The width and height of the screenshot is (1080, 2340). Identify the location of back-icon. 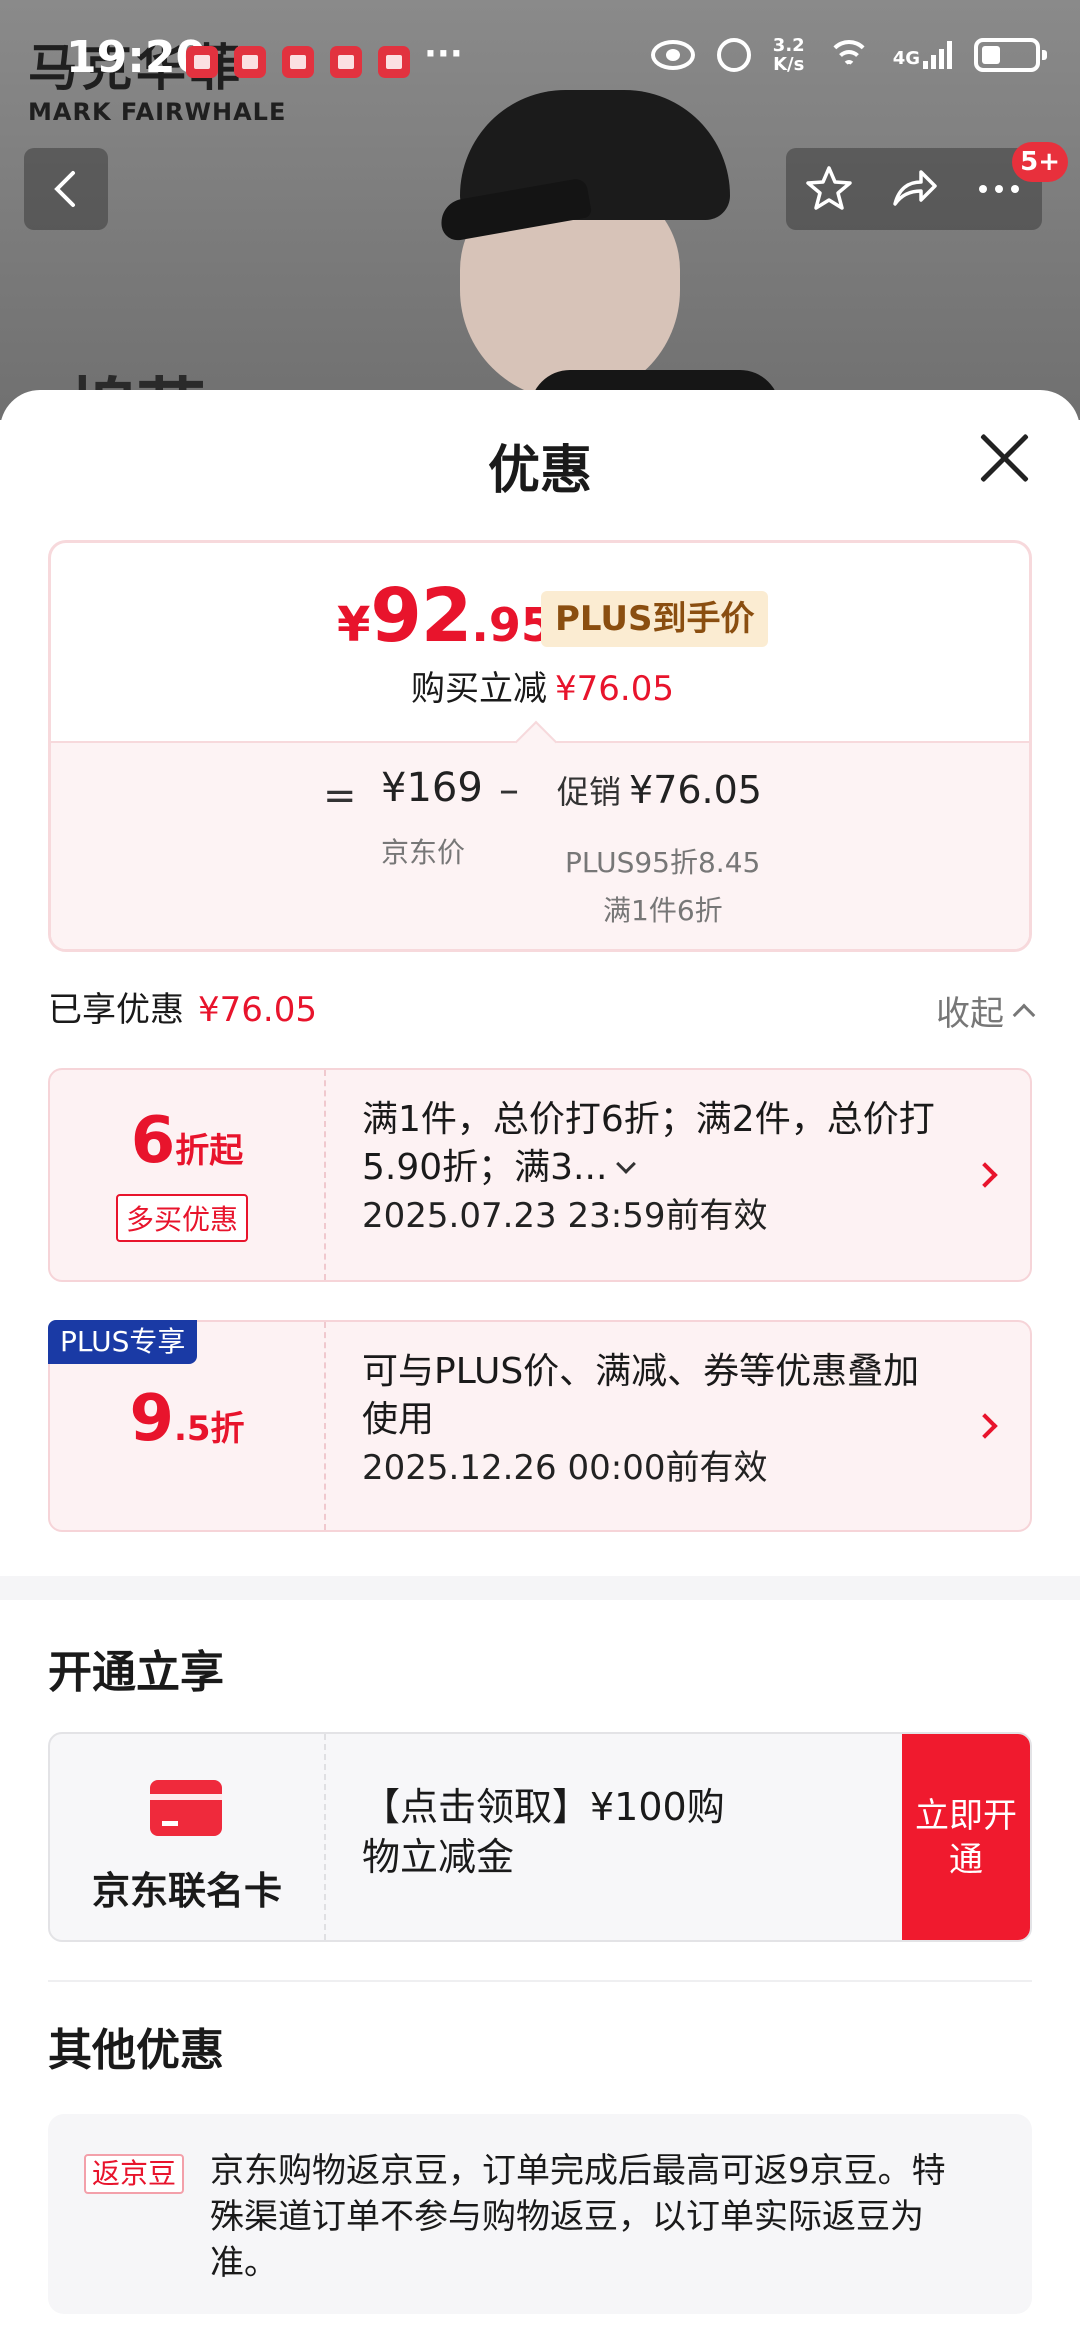
(64, 189).